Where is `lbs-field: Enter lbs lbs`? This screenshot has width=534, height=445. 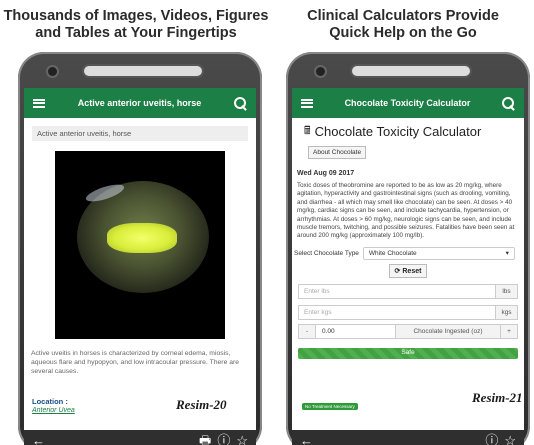
lbs-field: Enter lbs lbs is located at coordinates (408, 291).